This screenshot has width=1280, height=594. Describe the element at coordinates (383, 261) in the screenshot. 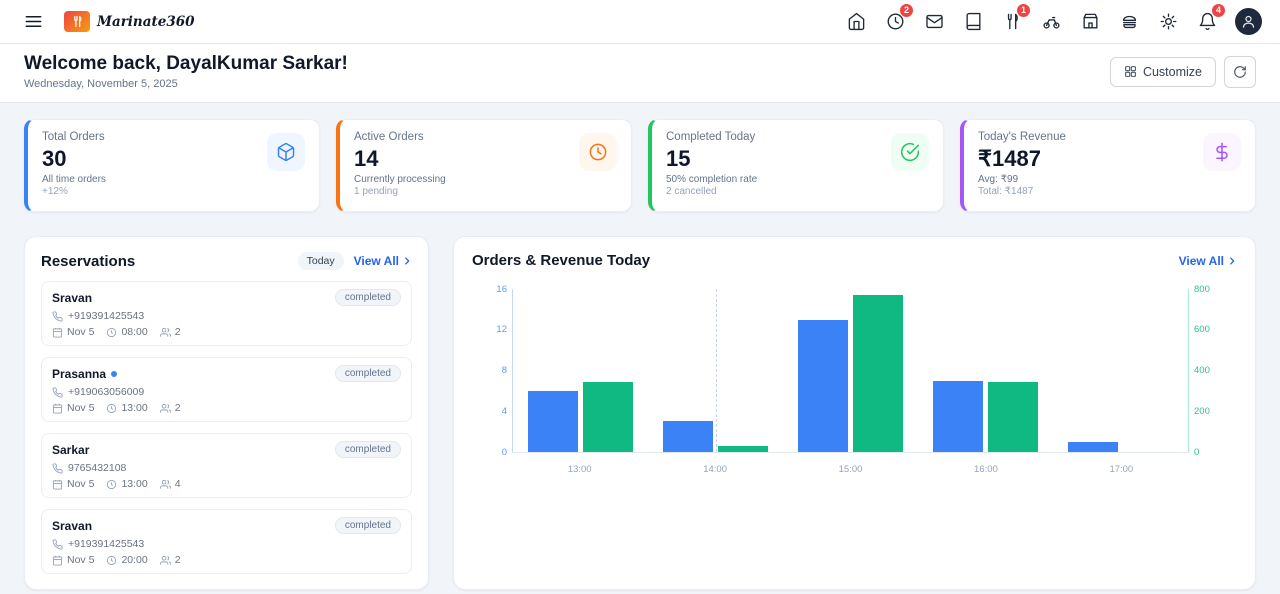

I see `reservations-view-all-link: View All` at that location.